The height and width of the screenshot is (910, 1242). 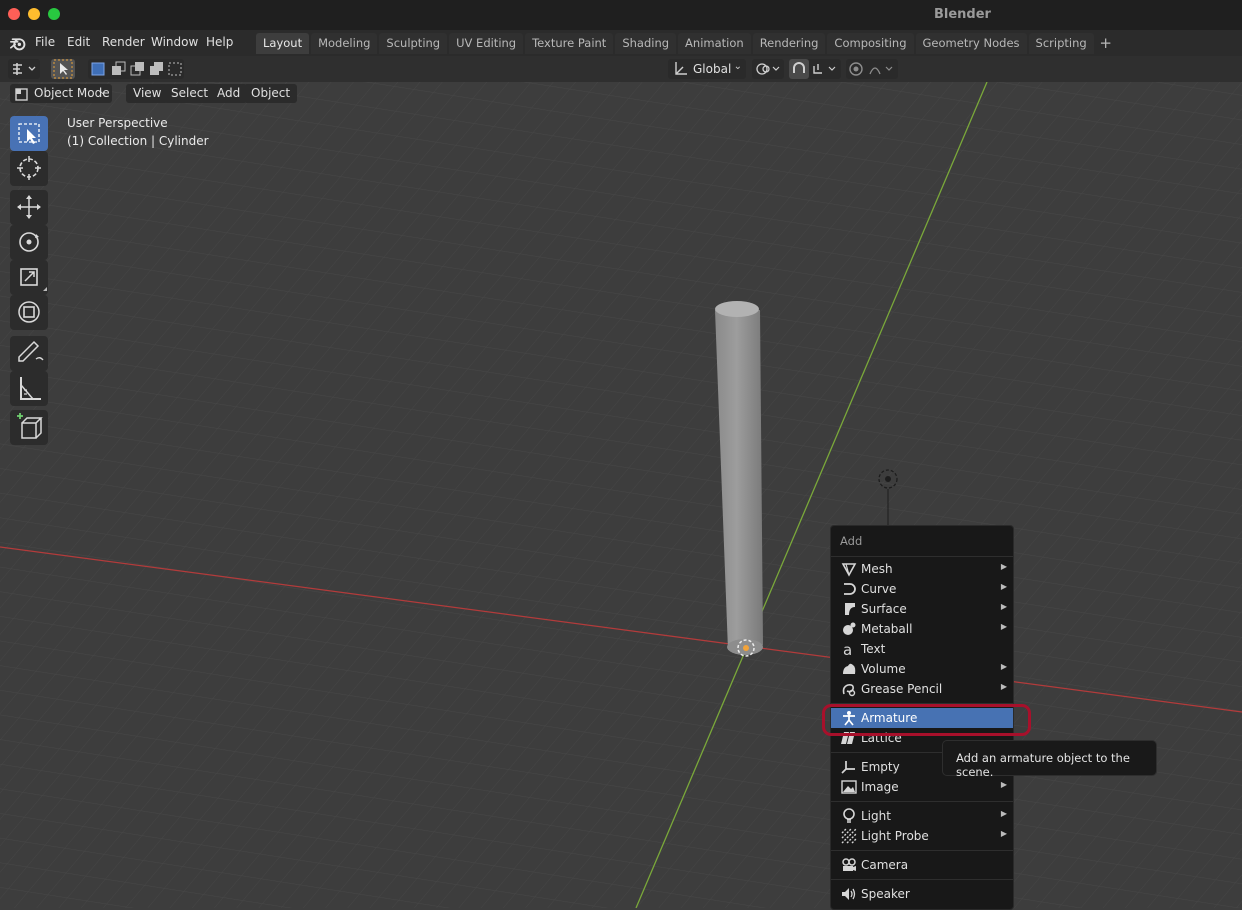 I want to click on object-menu: Object, so click(x=271, y=93).